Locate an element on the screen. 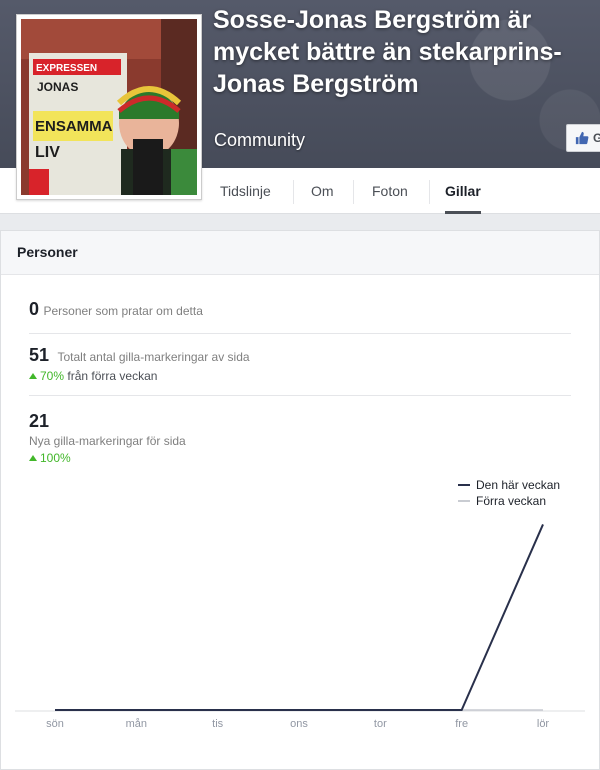  legend-this-week: Den här veckan is located at coordinates (509, 485).